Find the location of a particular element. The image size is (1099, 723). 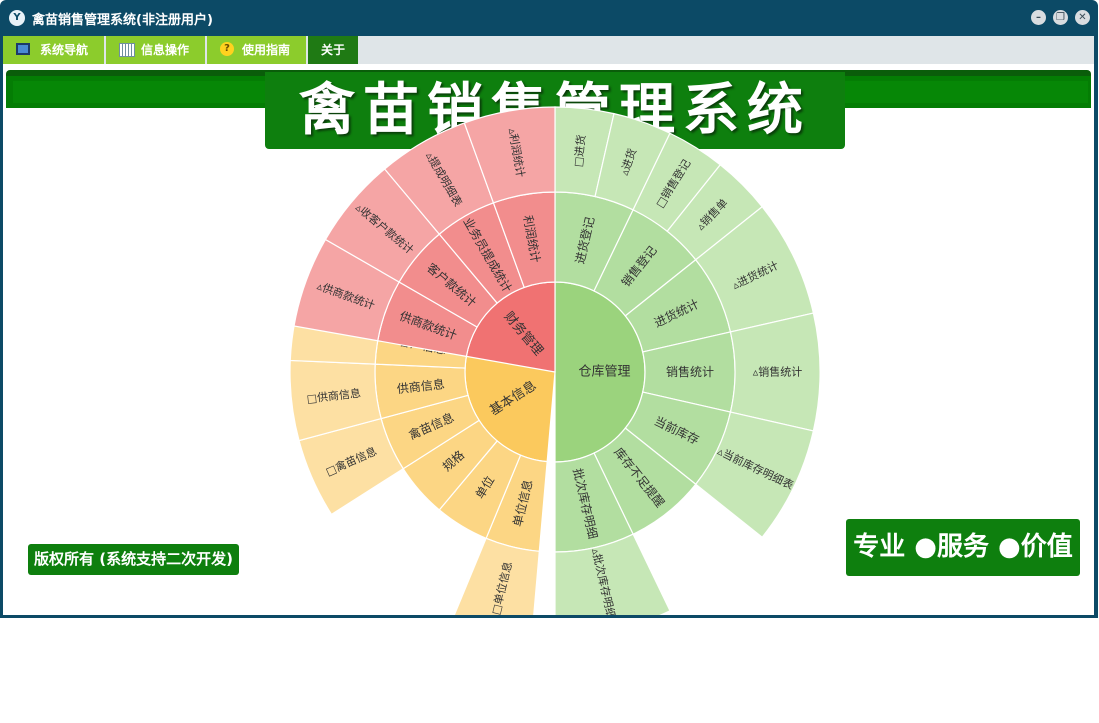

menu-user-guide: ? 使用指南 is located at coordinates (257, 50).